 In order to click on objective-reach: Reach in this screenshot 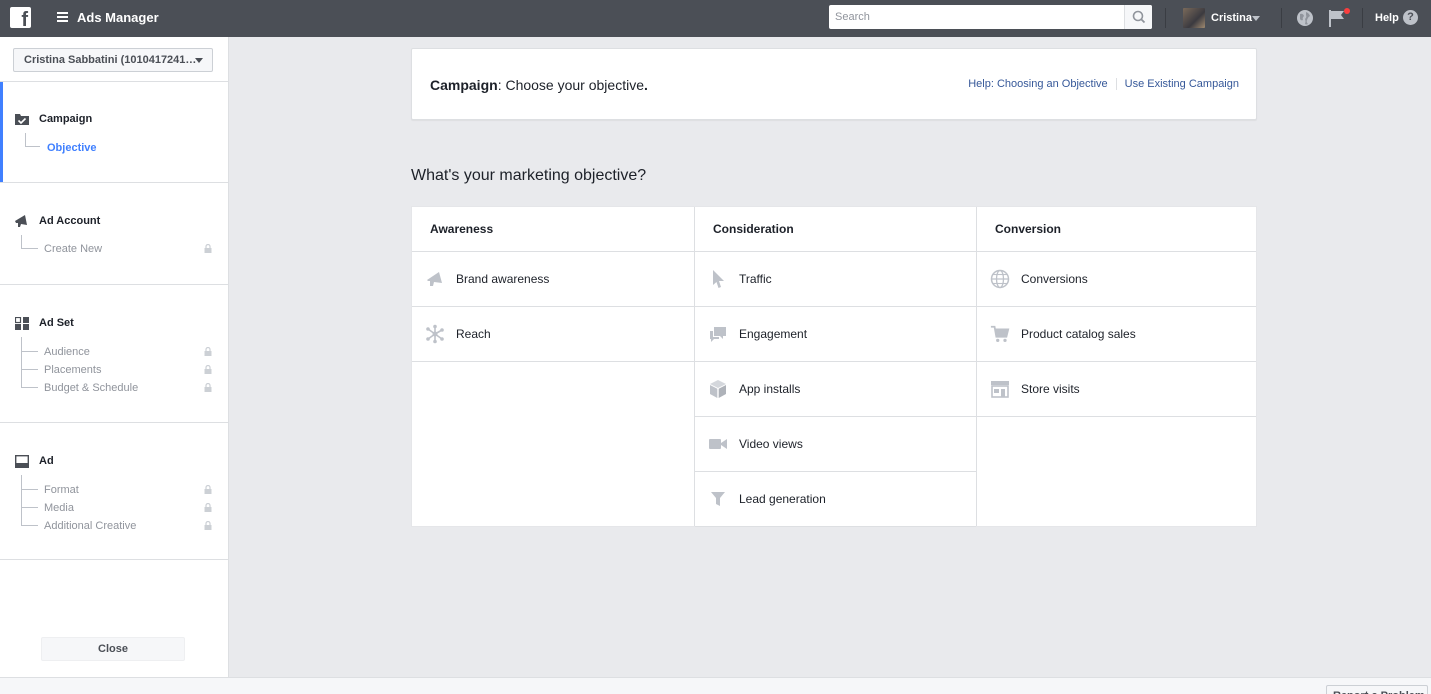, I will do `click(553, 334)`.